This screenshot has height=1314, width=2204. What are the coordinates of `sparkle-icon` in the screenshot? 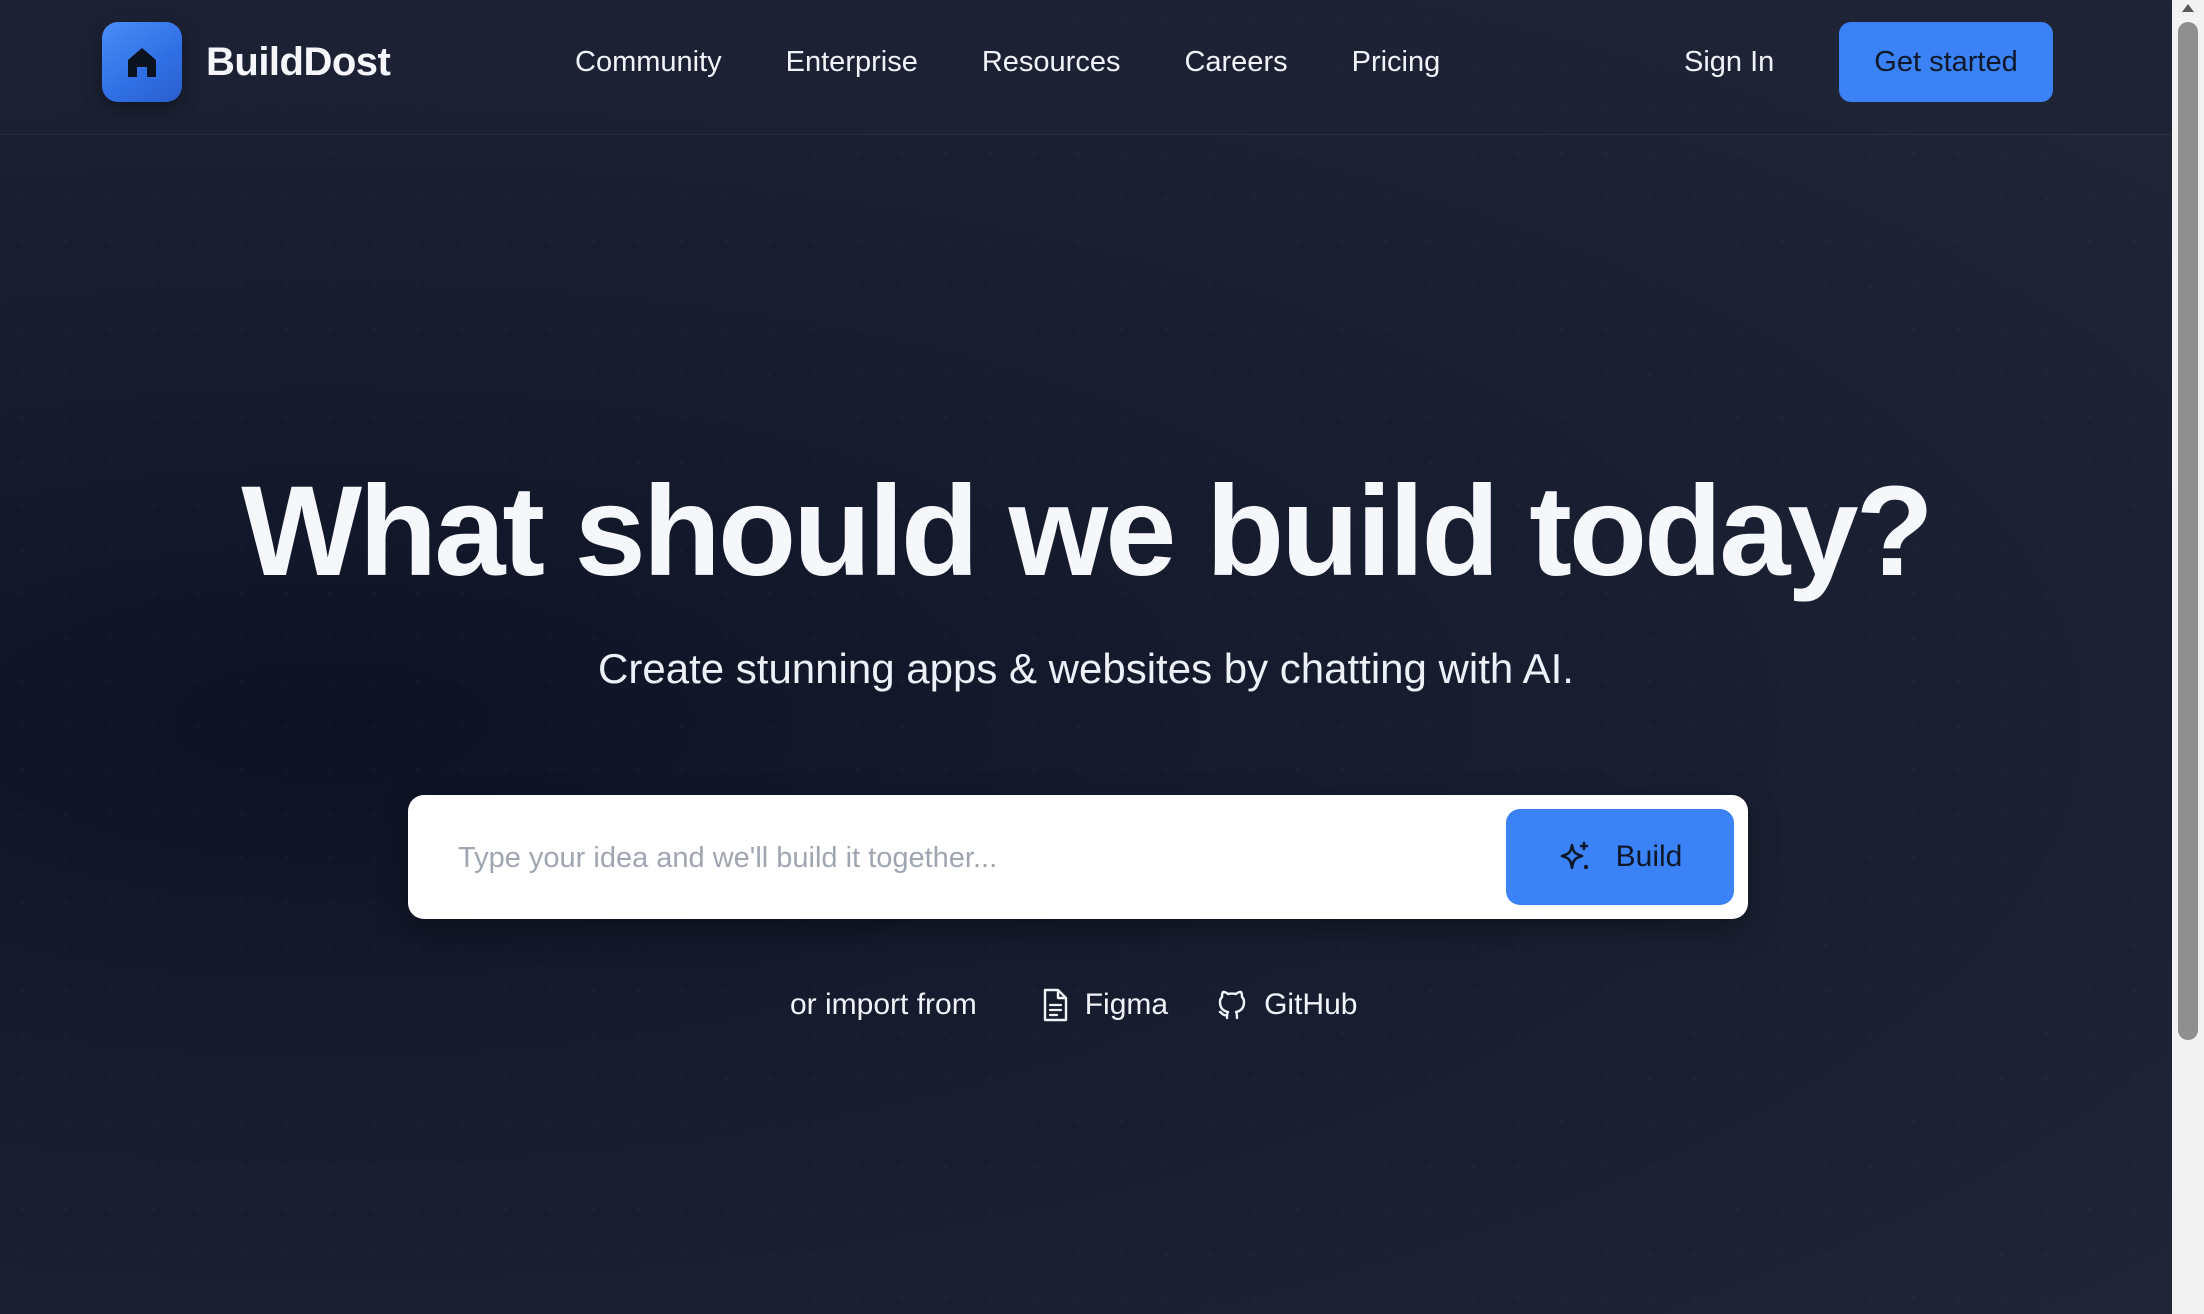 It's located at (1574, 855).